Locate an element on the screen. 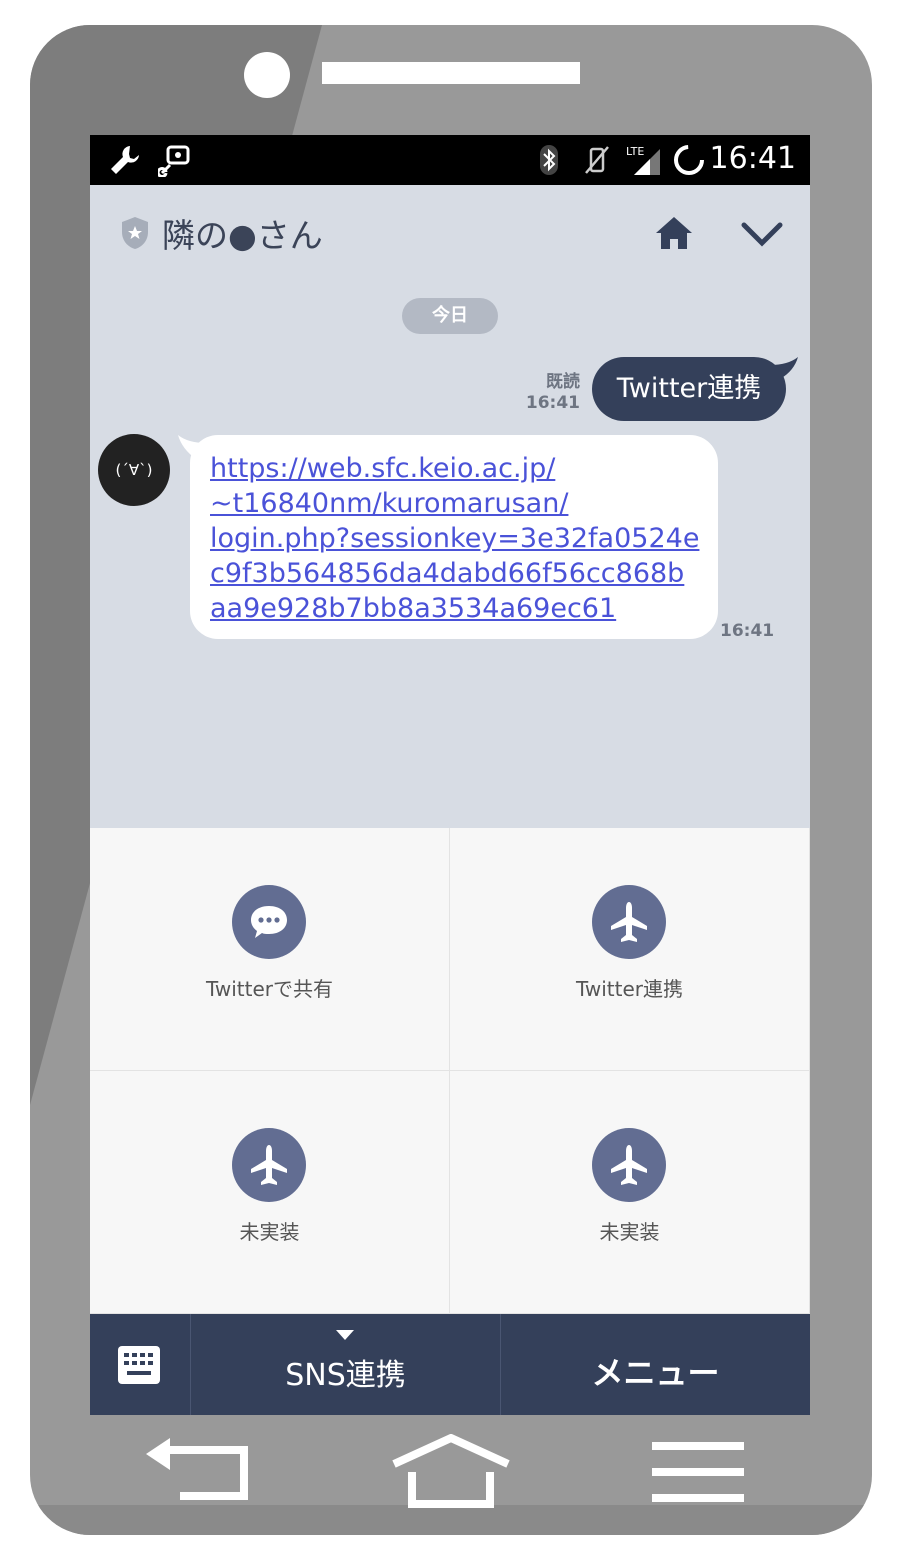  sns-link-menu-button: SNS連携 is located at coordinates (345, 1364).